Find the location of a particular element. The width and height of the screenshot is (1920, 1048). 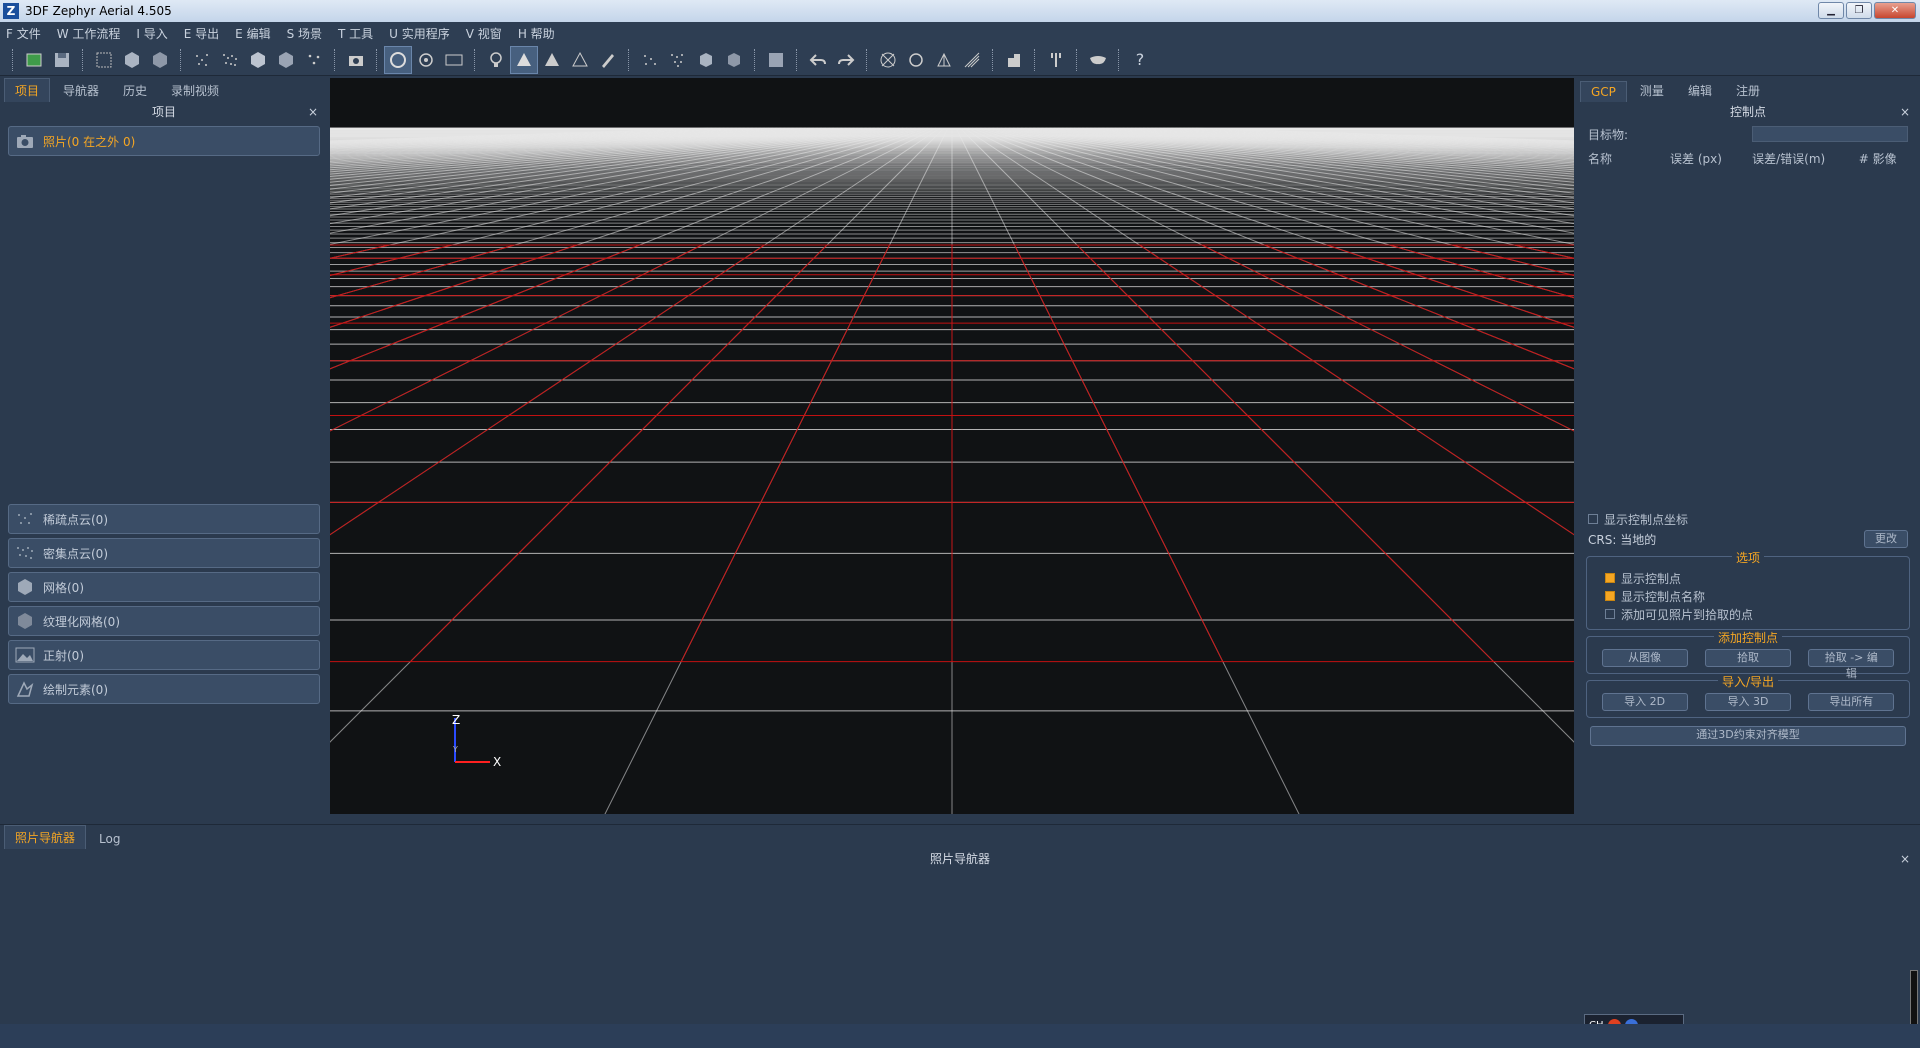

dense-cloud-group: 密集点云(0) is located at coordinates (164, 553).